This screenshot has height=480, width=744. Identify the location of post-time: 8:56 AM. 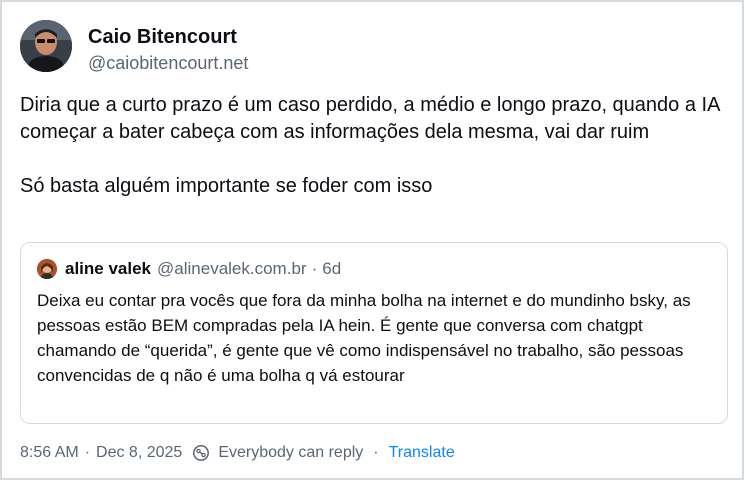
(49, 453).